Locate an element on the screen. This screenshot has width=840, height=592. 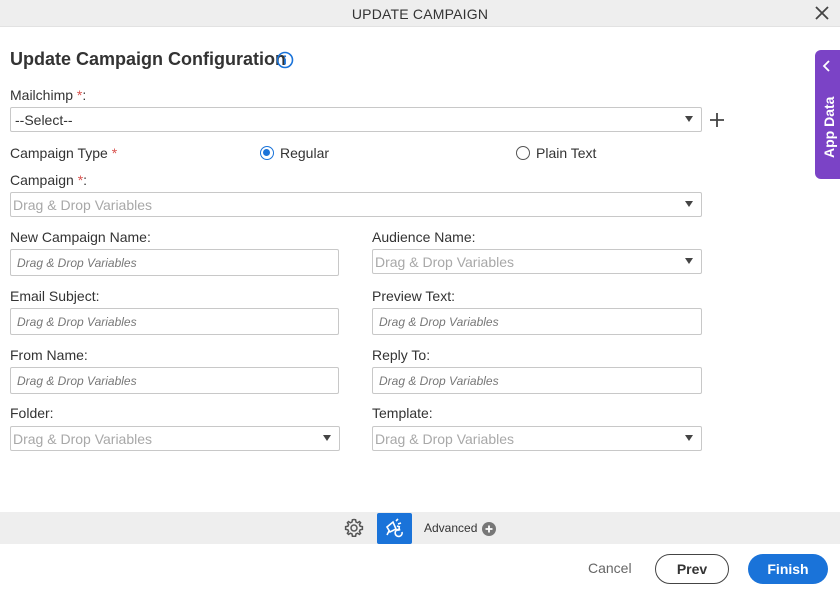
folder-label: Folder: is located at coordinates (32, 413).